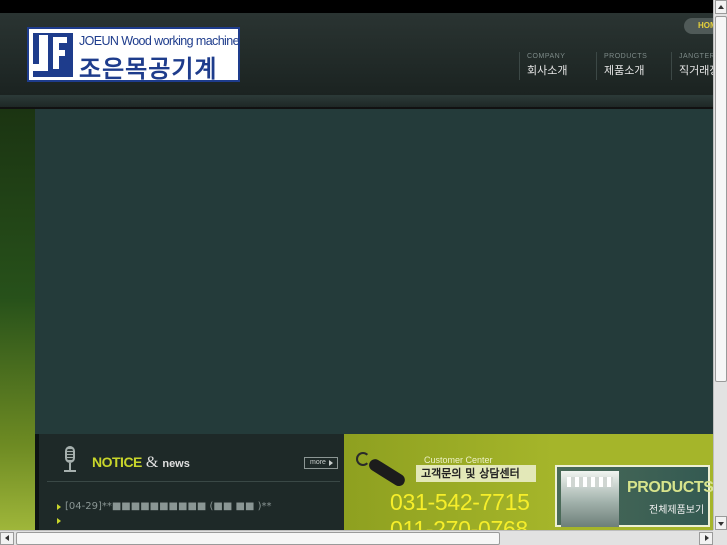  What do you see at coordinates (17, 319) in the screenshot?
I see `left-gradient-strip` at bounding box center [17, 319].